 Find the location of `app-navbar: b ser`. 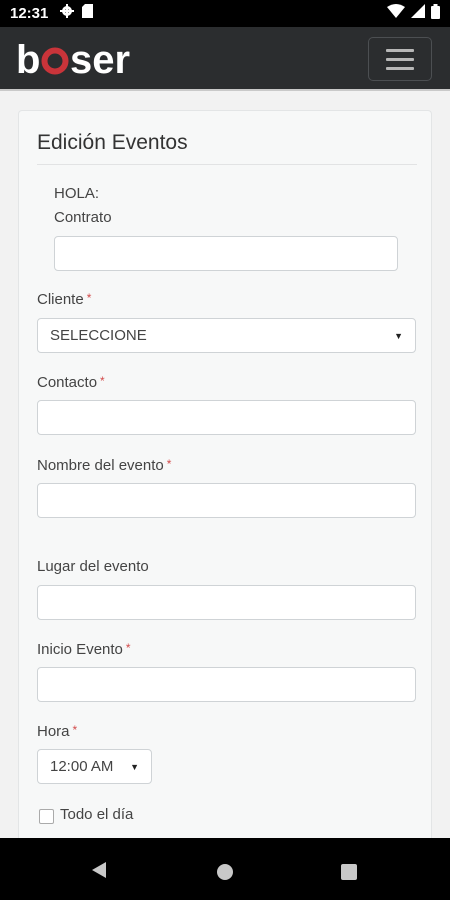

app-navbar: b ser is located at coordinates (225, 59).